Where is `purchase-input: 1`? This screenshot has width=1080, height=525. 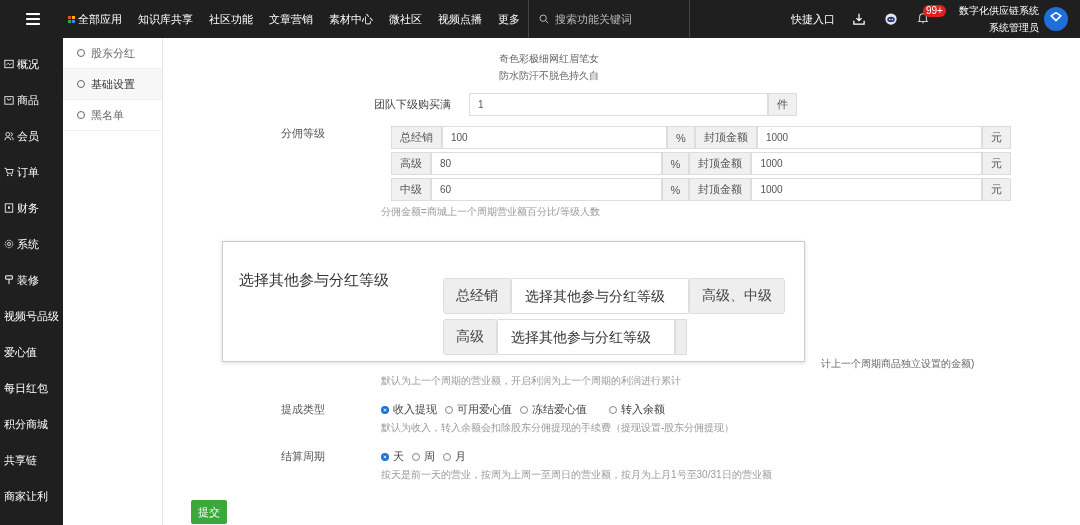
purchase-input: 1 is located at coordinates (618, 104).